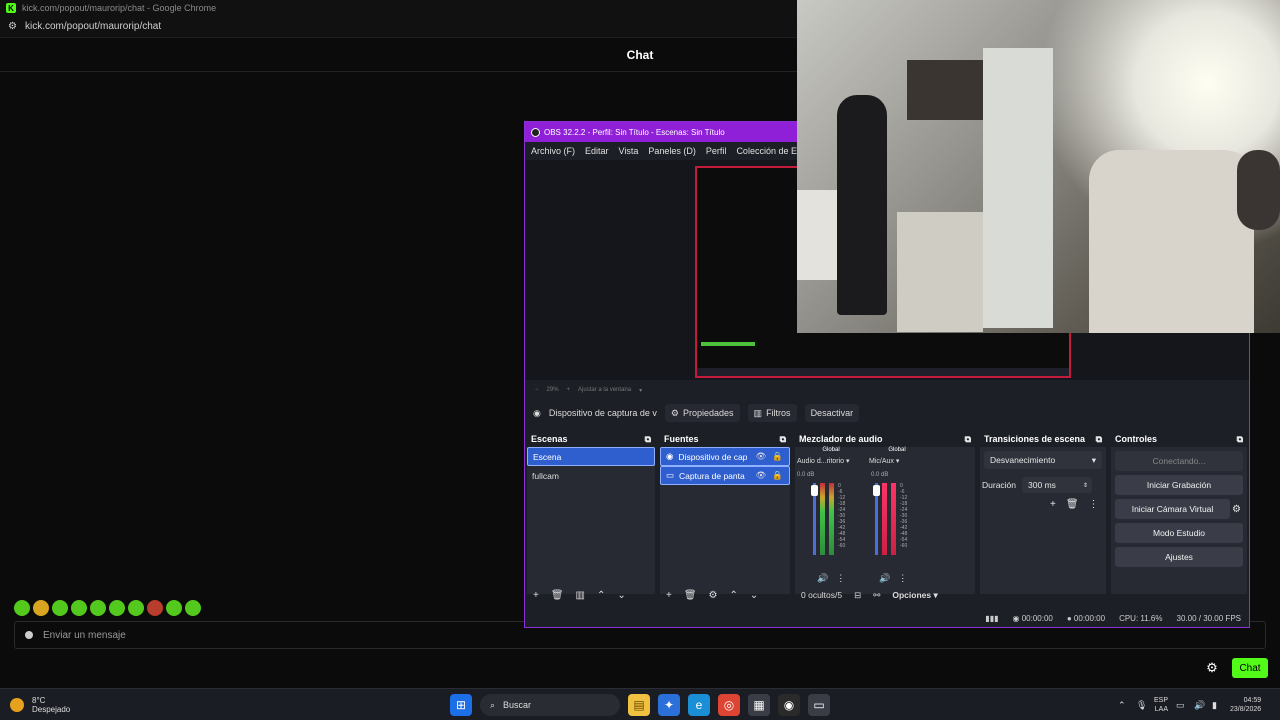  Describe the element at coordinates (461, 705) in the screenshot. I see `start-menu-icon: ⊞` at that location.